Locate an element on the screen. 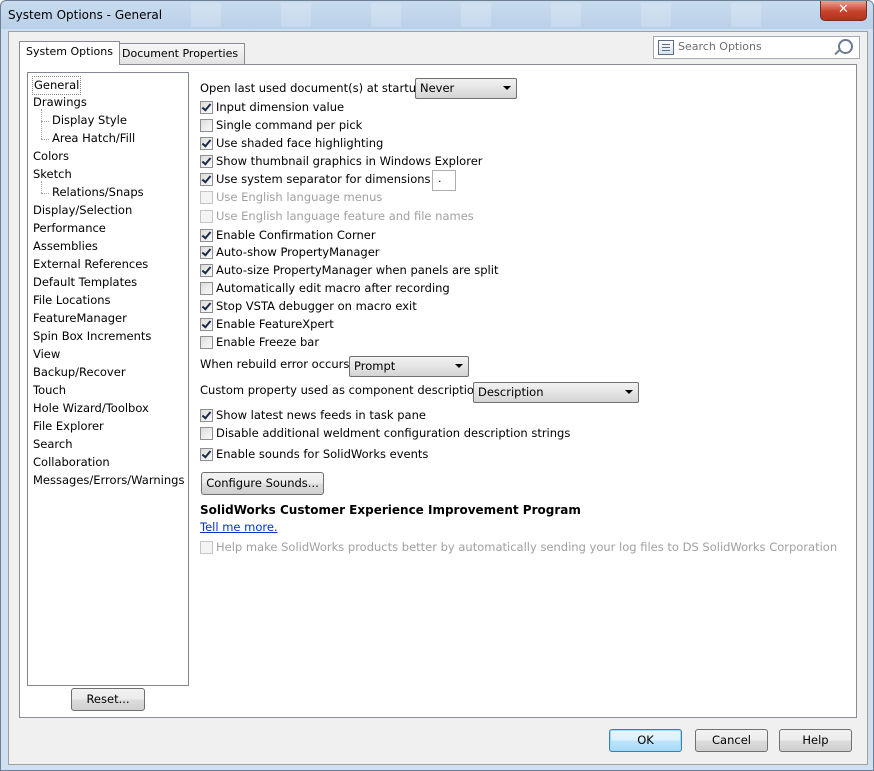 The height and width of the screenshot is (771, 874). auto-size-propertymanager-when-panels-are-split-checkbox is located at coordinates (206, 270).